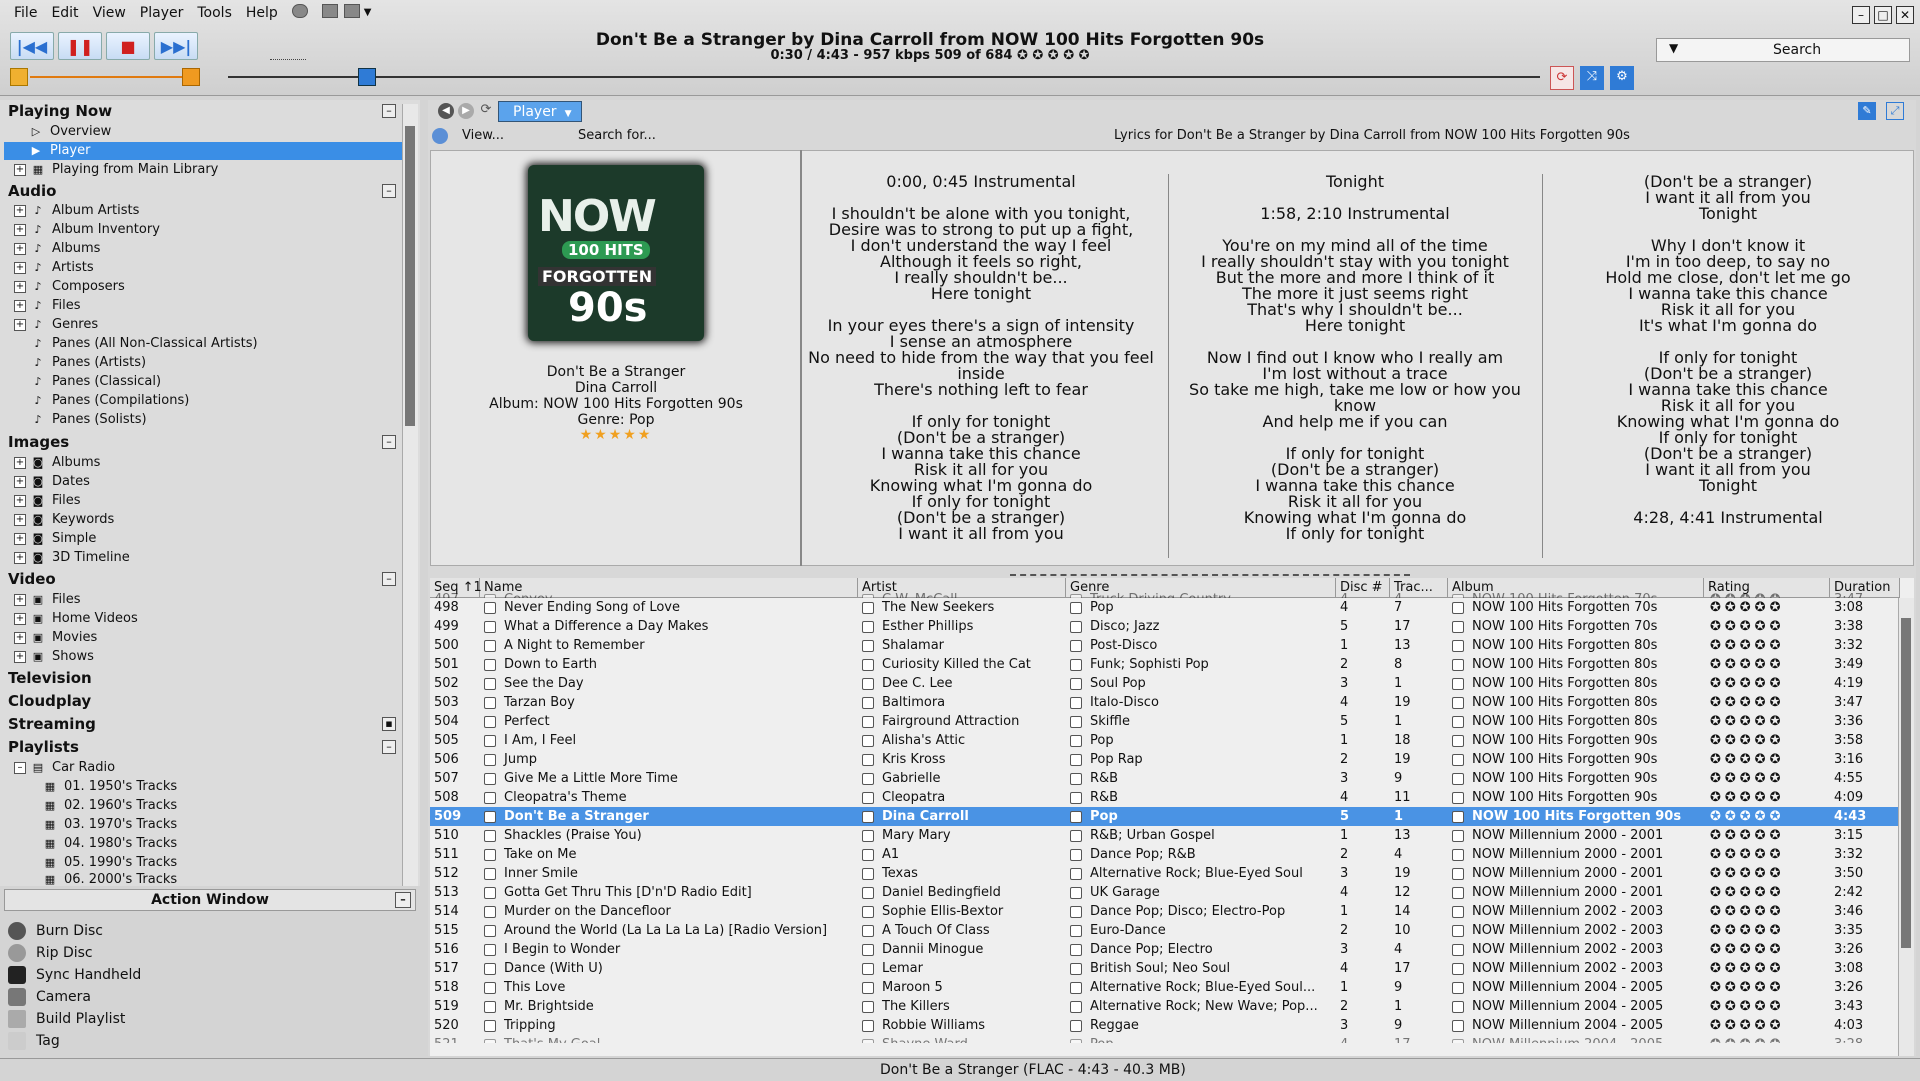 The image size is (1920, 1081). I want to click on maximize-icon: □, so click(1883, 15).